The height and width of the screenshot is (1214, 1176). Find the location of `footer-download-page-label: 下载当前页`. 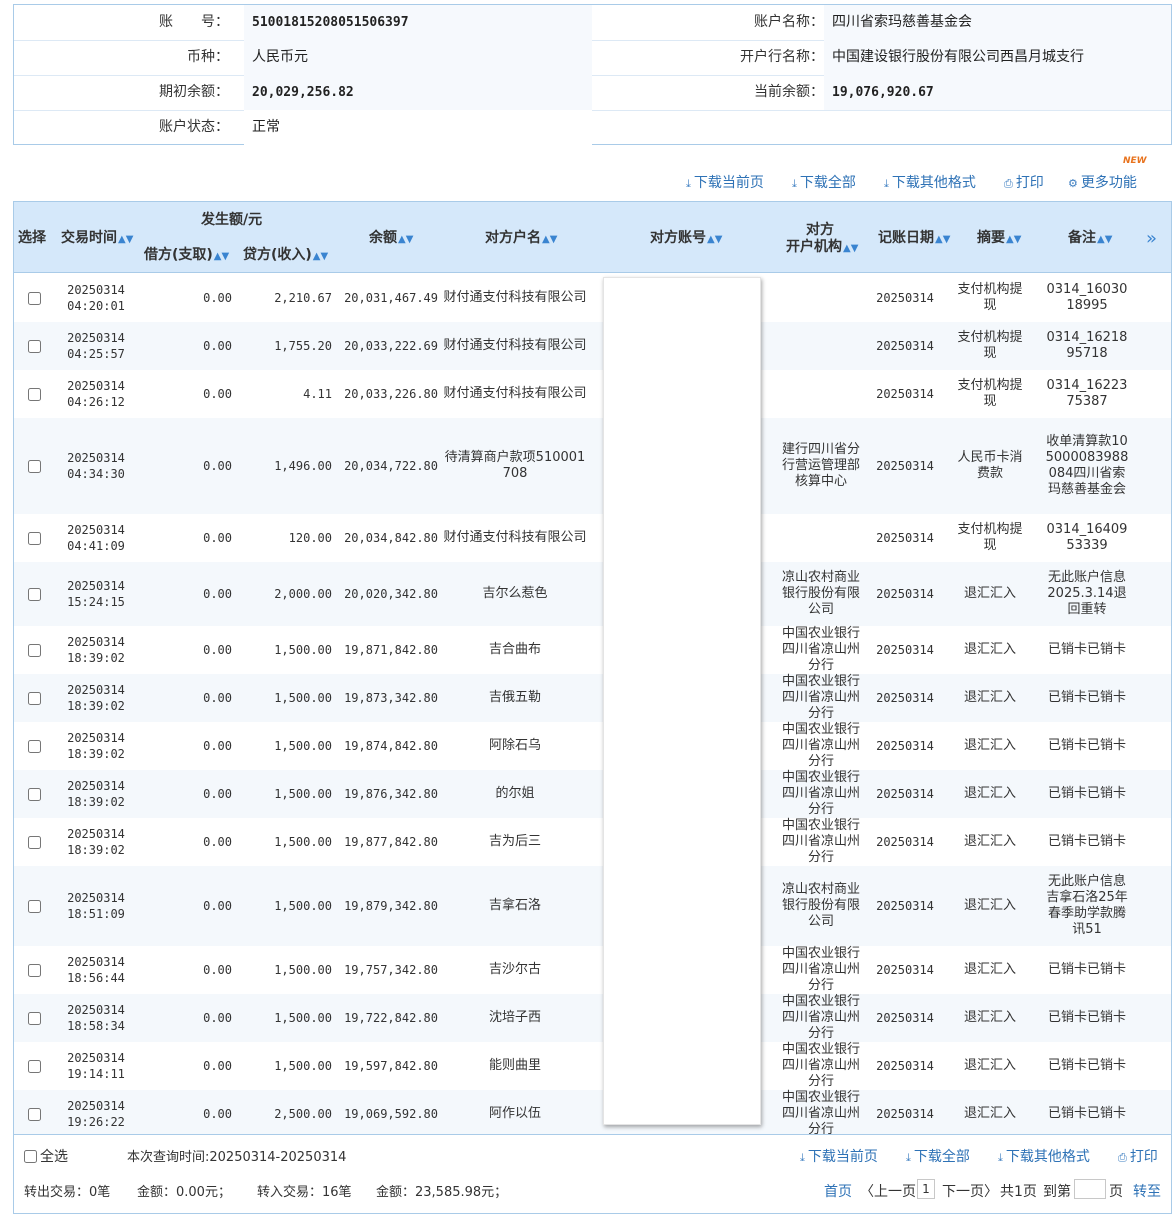

footer-download-page-label: 下载当前页 is located at coordinates (842, 1157).